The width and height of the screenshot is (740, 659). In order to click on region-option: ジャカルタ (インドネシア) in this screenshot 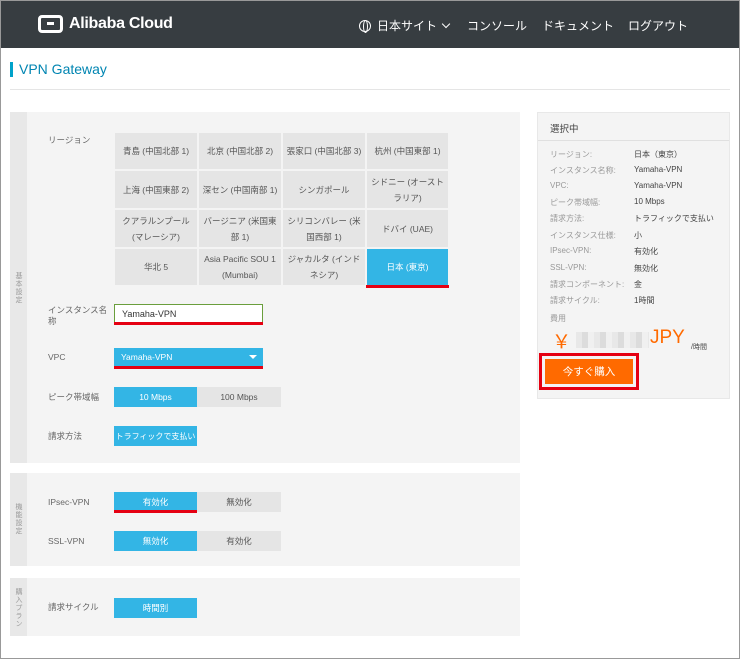, I will do `click(324, 267)`.